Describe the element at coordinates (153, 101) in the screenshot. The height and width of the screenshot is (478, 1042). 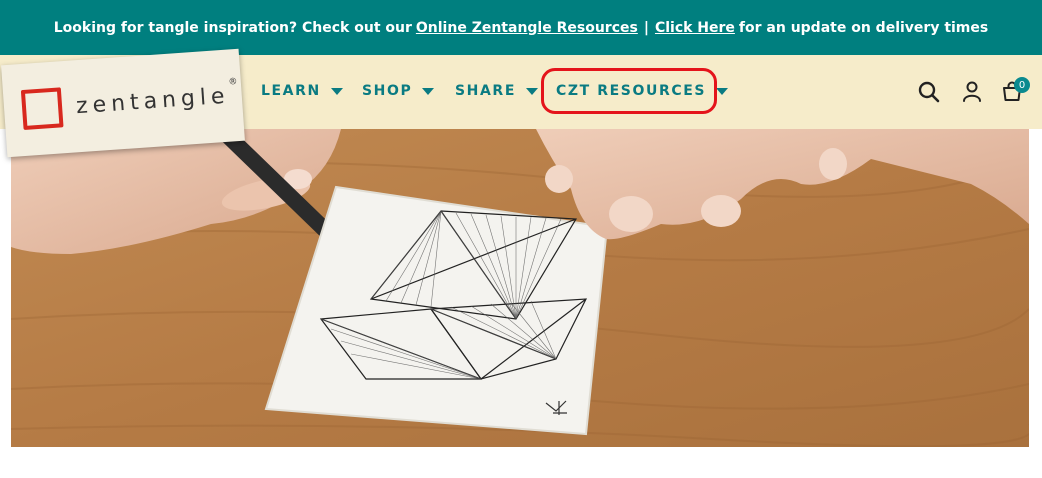
I see `logo-text: zentangle` at that location.